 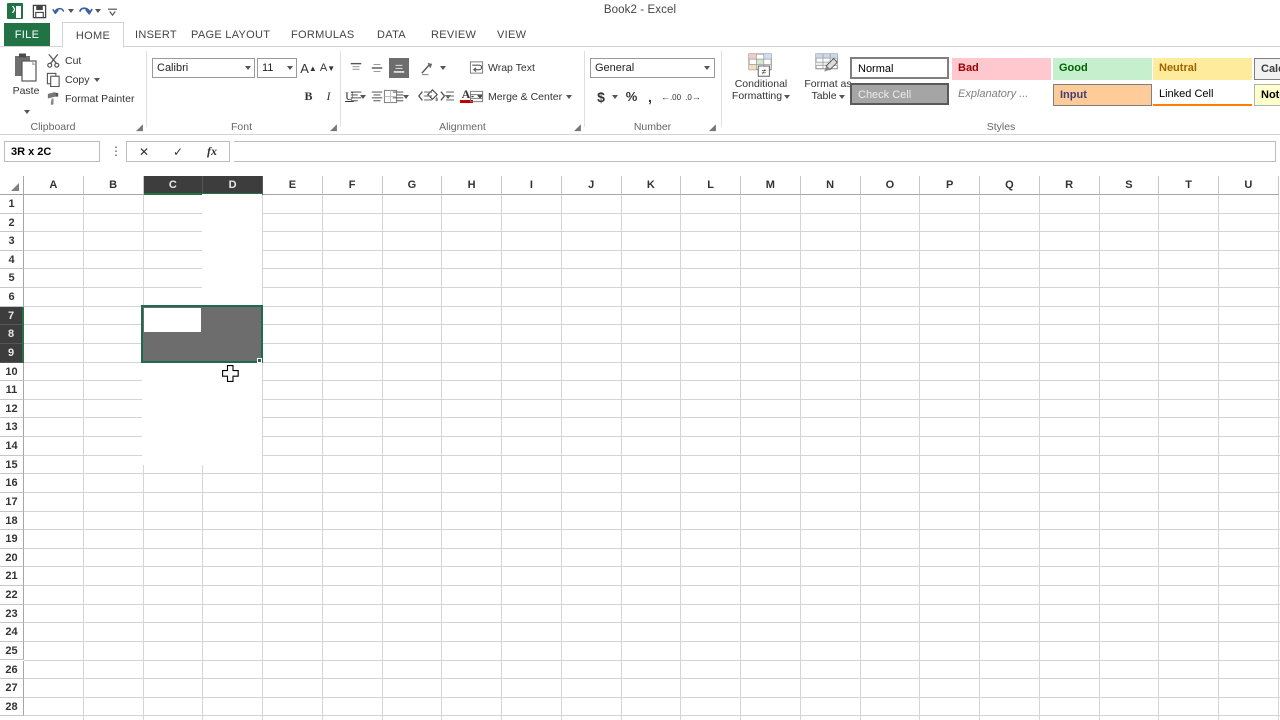 I want to click on column-header-h: H, so click(x=472, y=185).